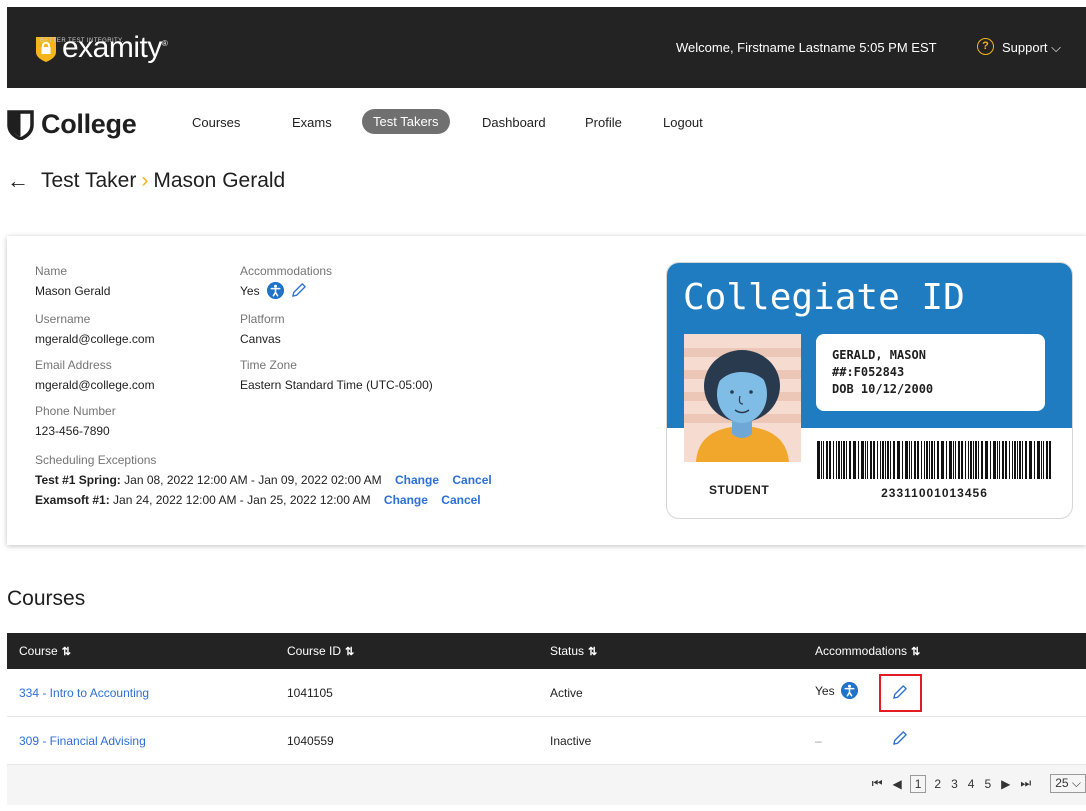  Describe the element at coordinates (985, 46) in the screenshot. I see `help-icon: ?` at that location.